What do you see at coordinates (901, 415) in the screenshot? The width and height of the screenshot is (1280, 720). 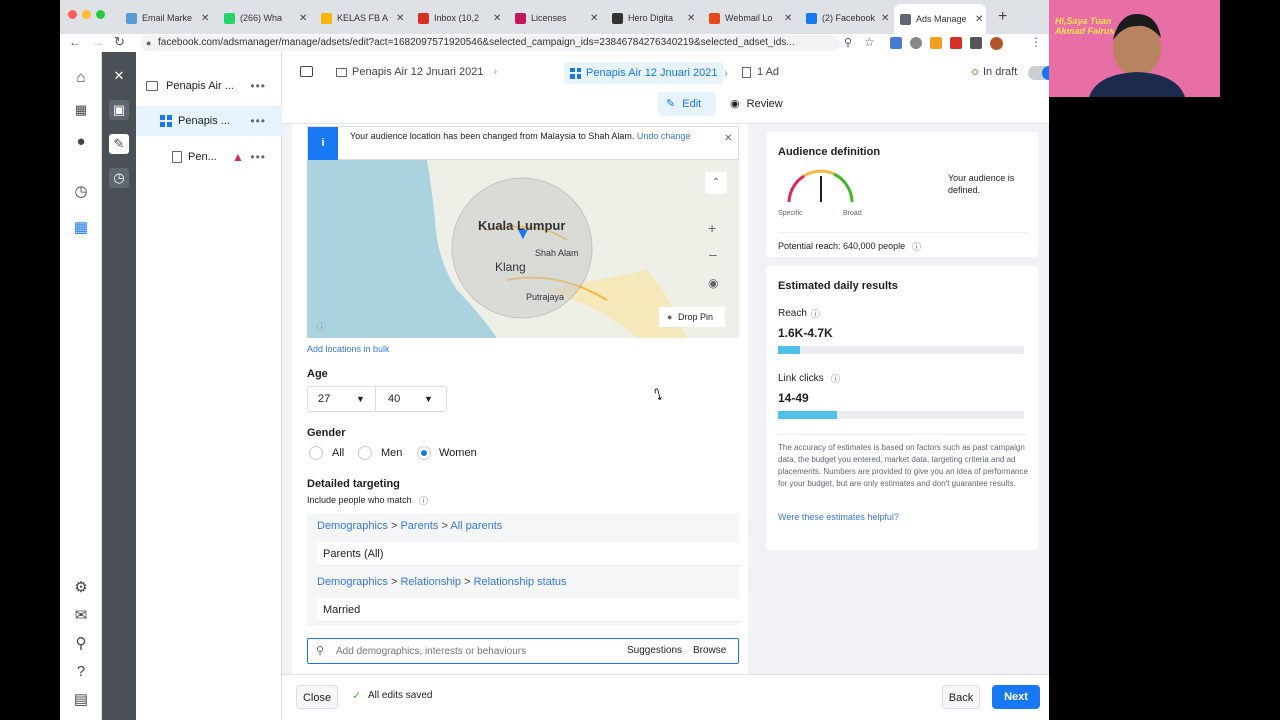 I see `clicks-bar` at bounding box center [901, 415].